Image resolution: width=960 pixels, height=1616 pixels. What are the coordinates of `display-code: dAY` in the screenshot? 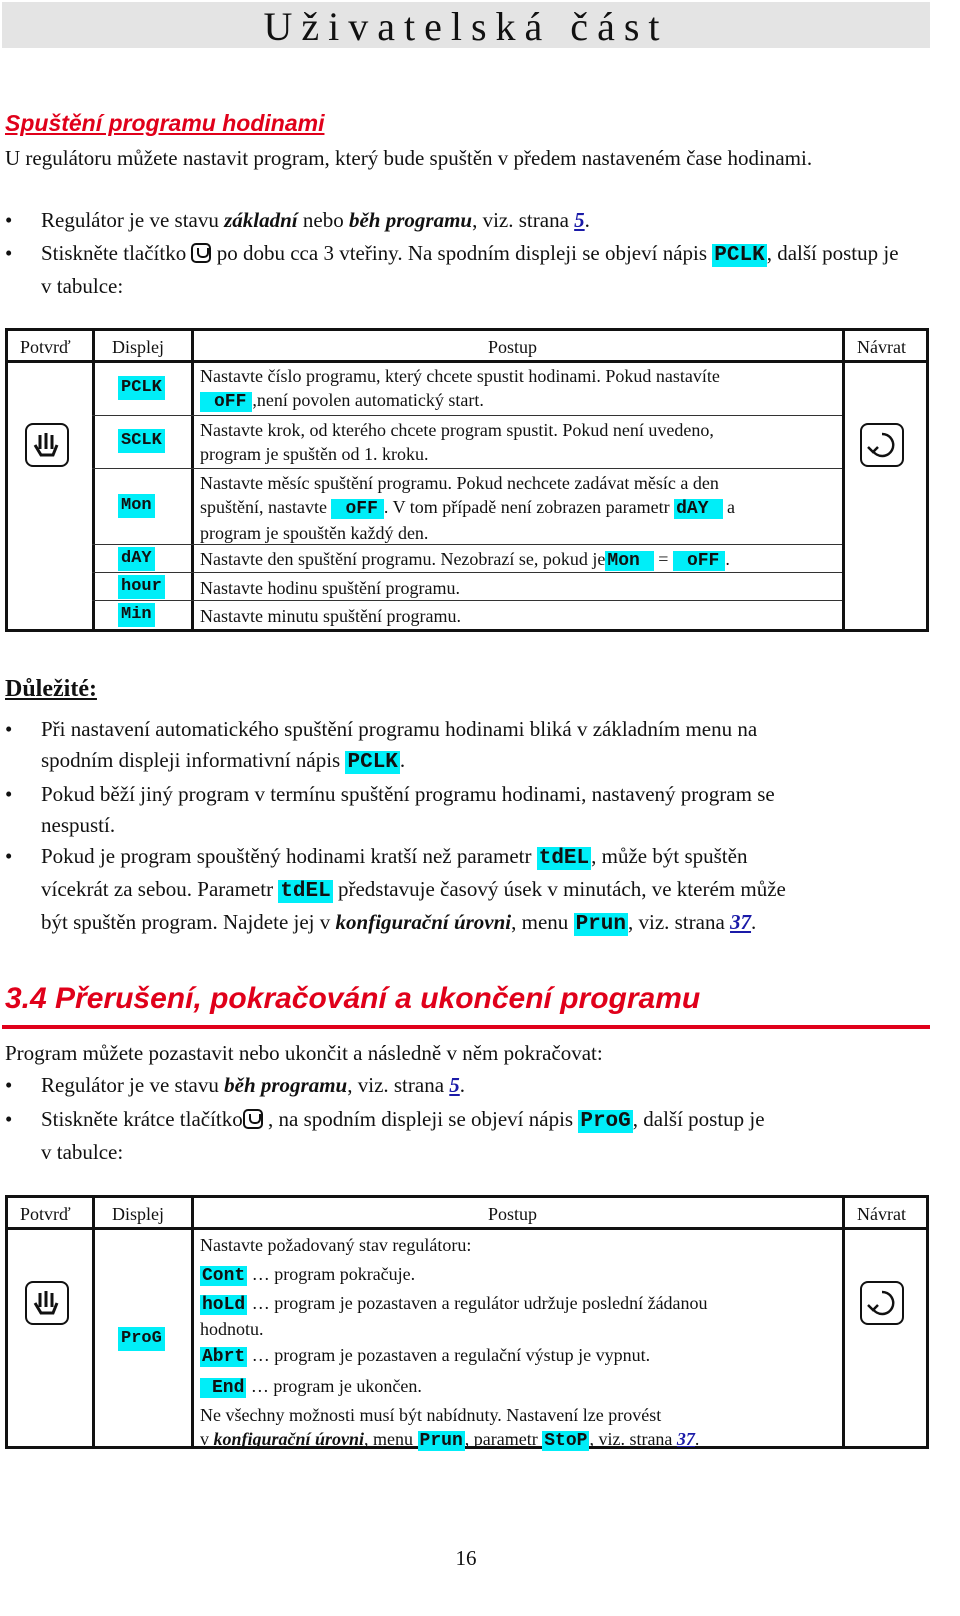 It's located at (136, 559).